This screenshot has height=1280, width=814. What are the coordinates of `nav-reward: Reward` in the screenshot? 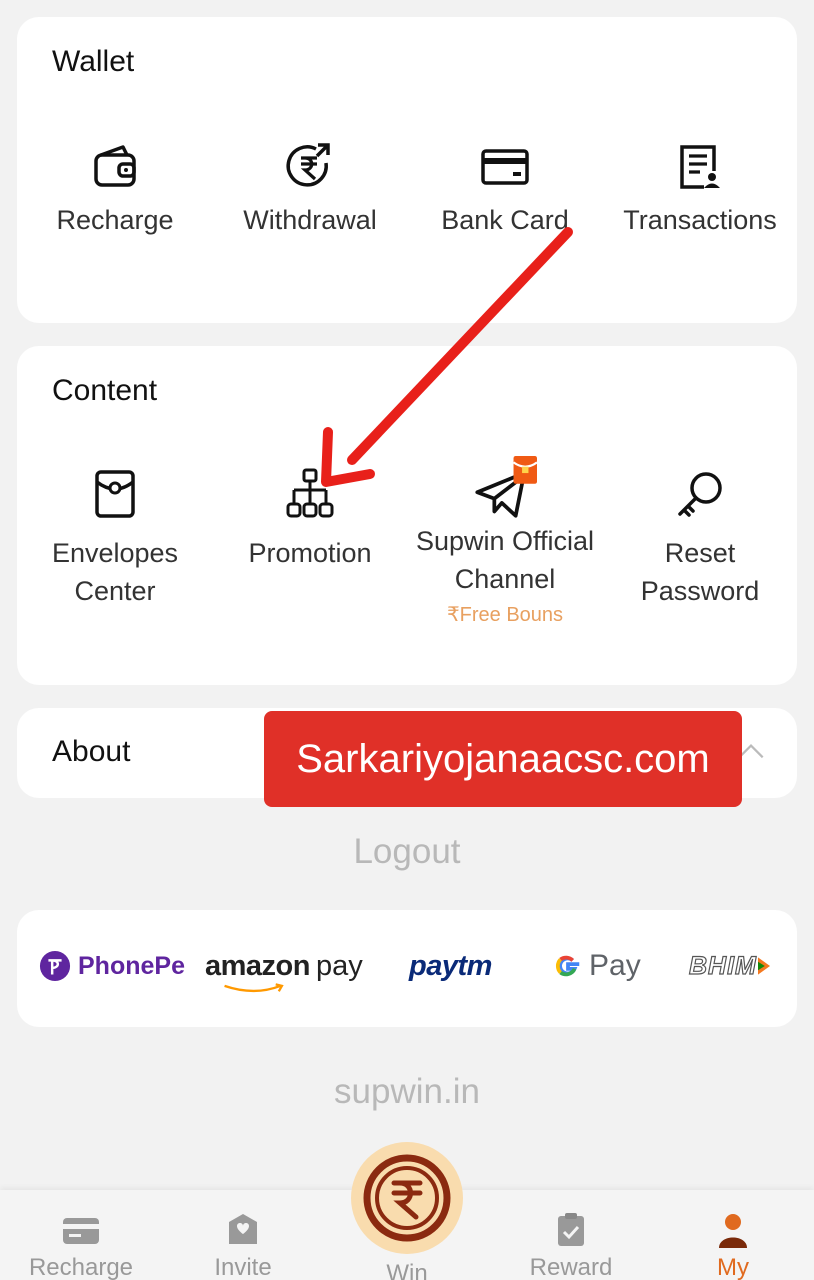 It's located at (571, 1235).